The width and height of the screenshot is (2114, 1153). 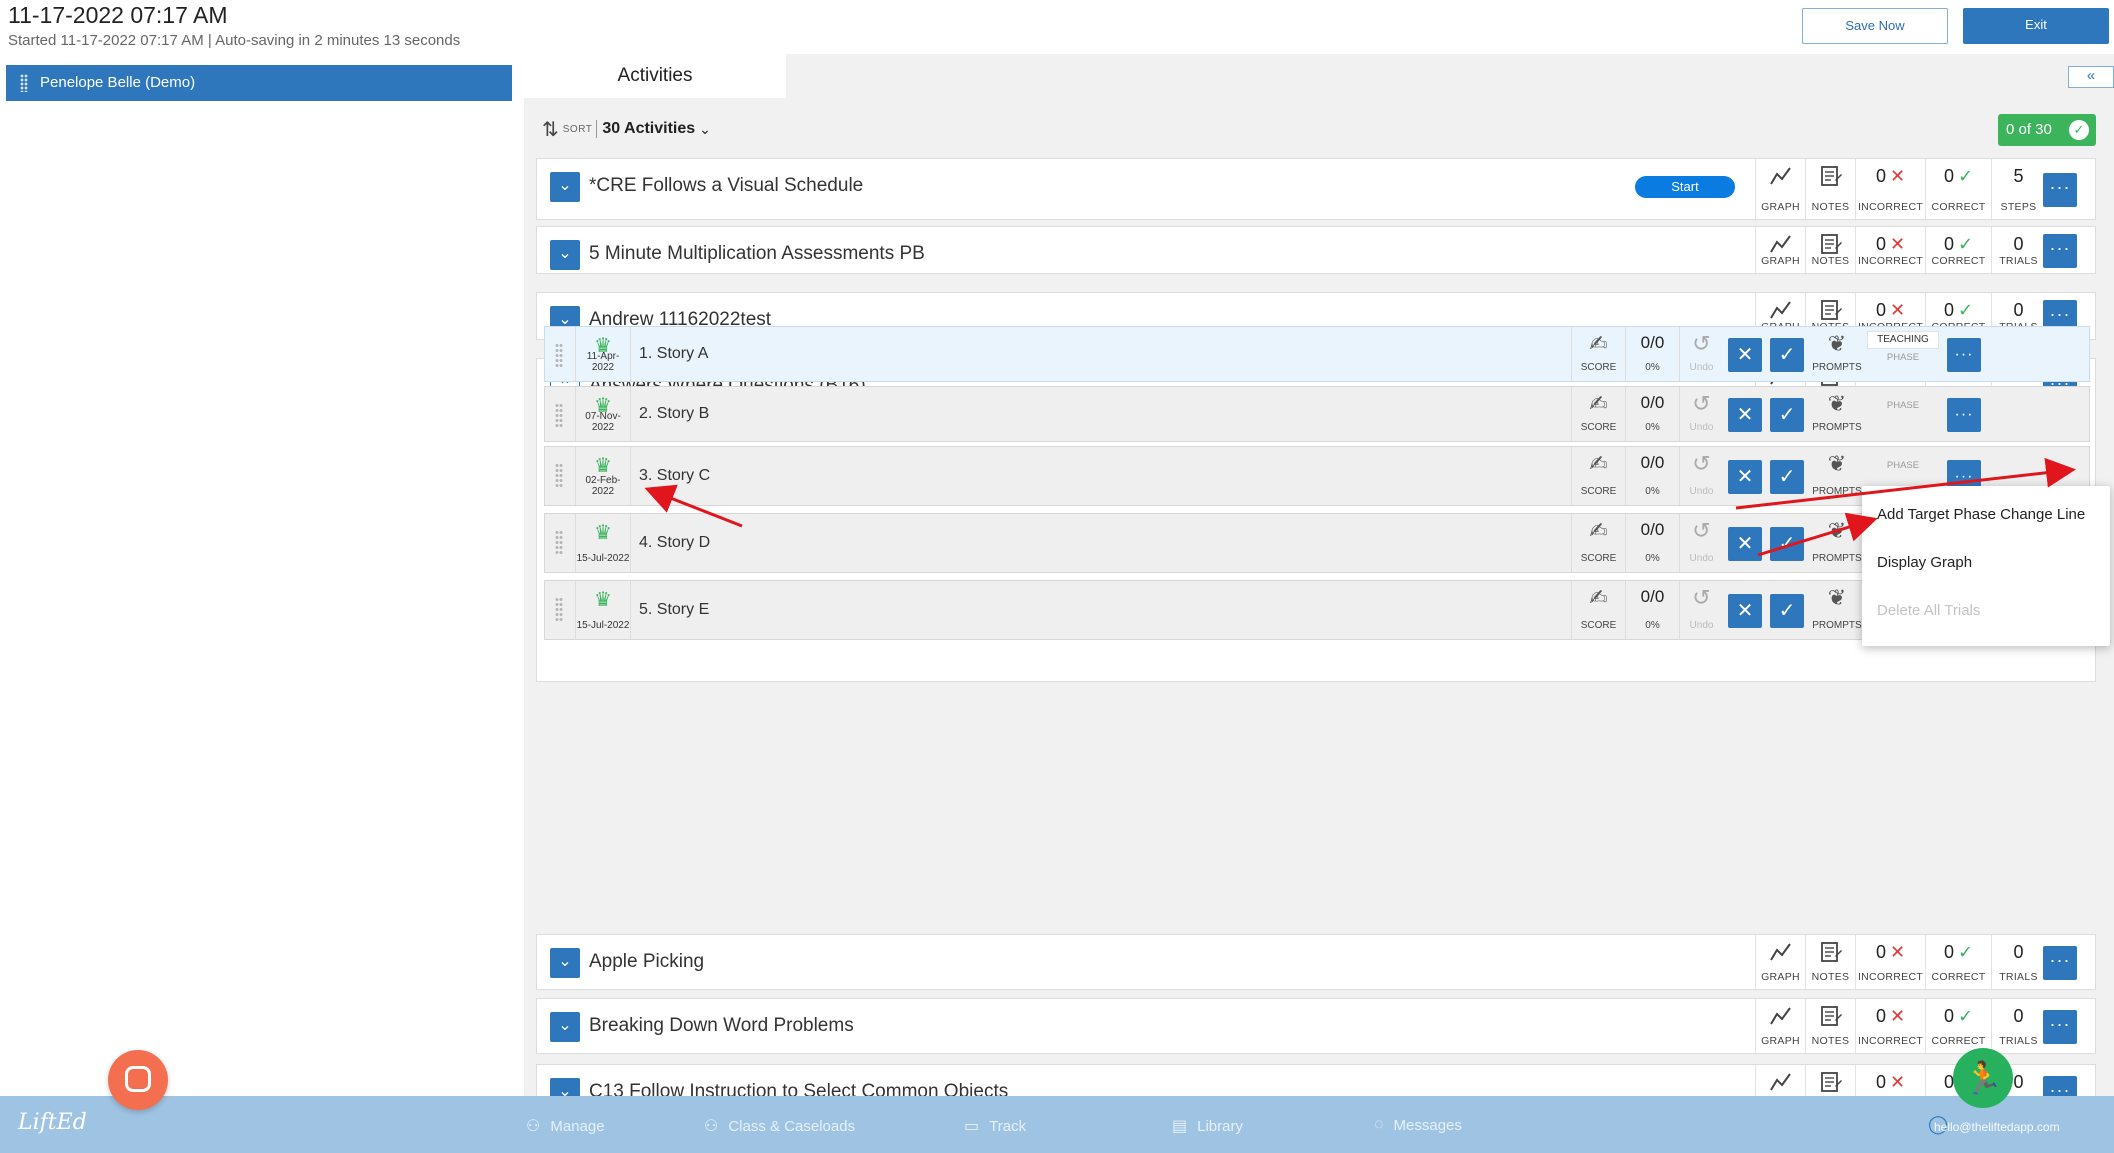 What do you see at coordinates (603, 610) in the screenshot?
I see `mastery-date-cell: ♛ 15-Jul-2022` at bounding box center [603, 610].